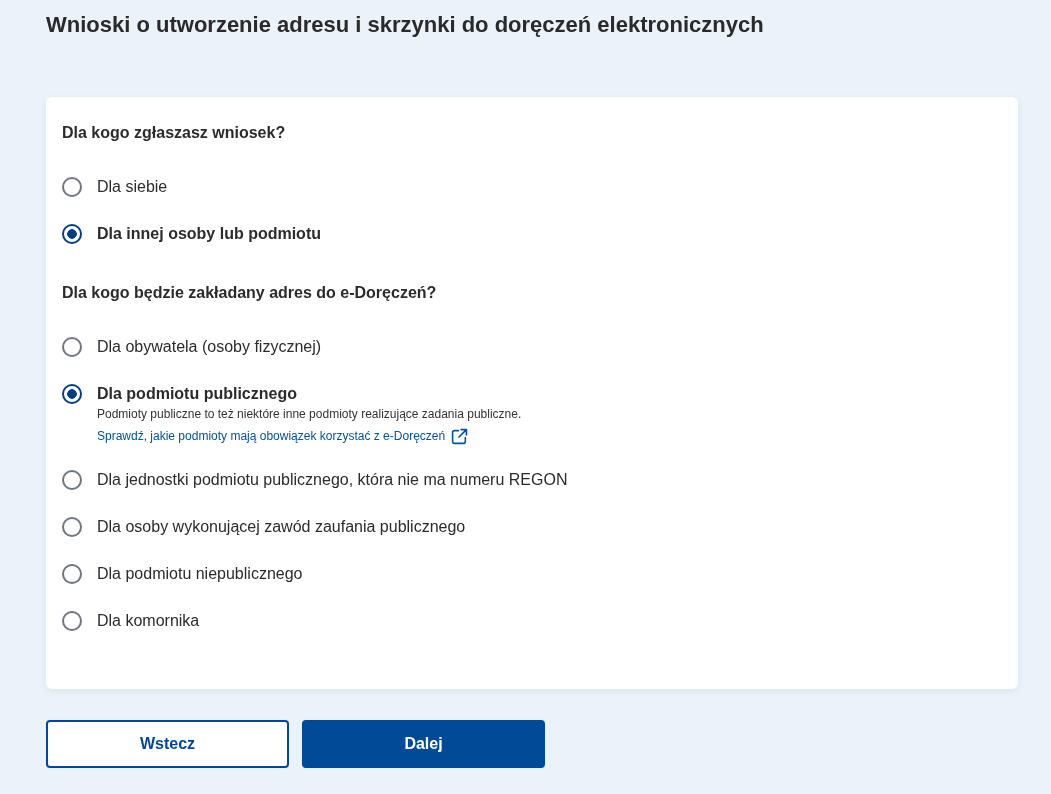  What do you see at coordinates (423, 744) in the screenshot?
I see `nav-button: Dalej` at bounding box center [423, 744].